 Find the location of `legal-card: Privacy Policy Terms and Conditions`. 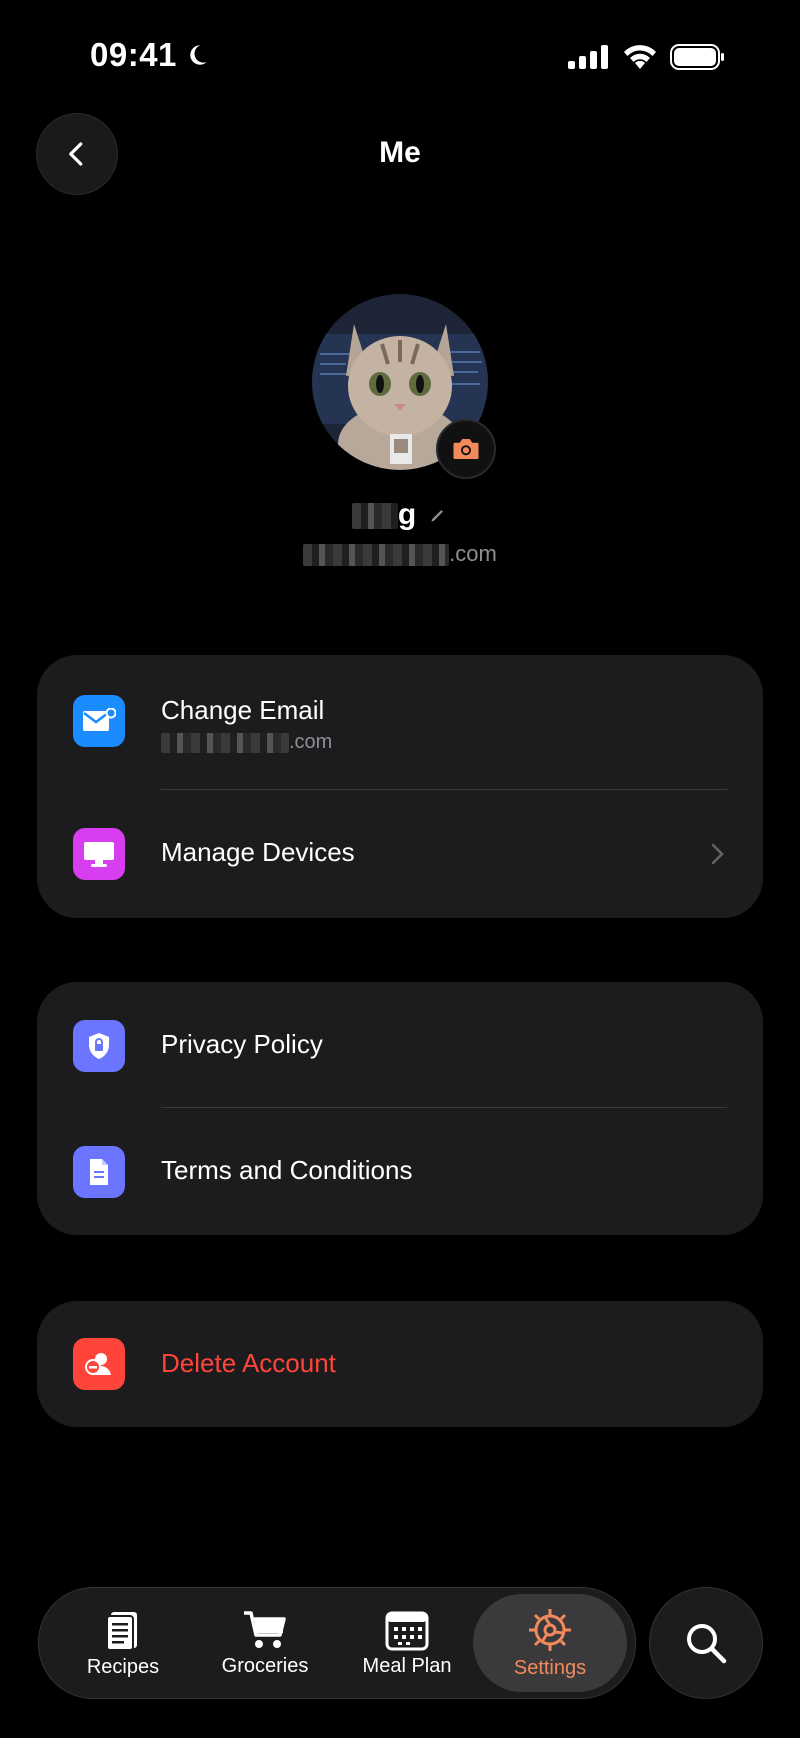

legal-card: Privacy Policy Terms and Conditions is located at coordinates (400, 1108).